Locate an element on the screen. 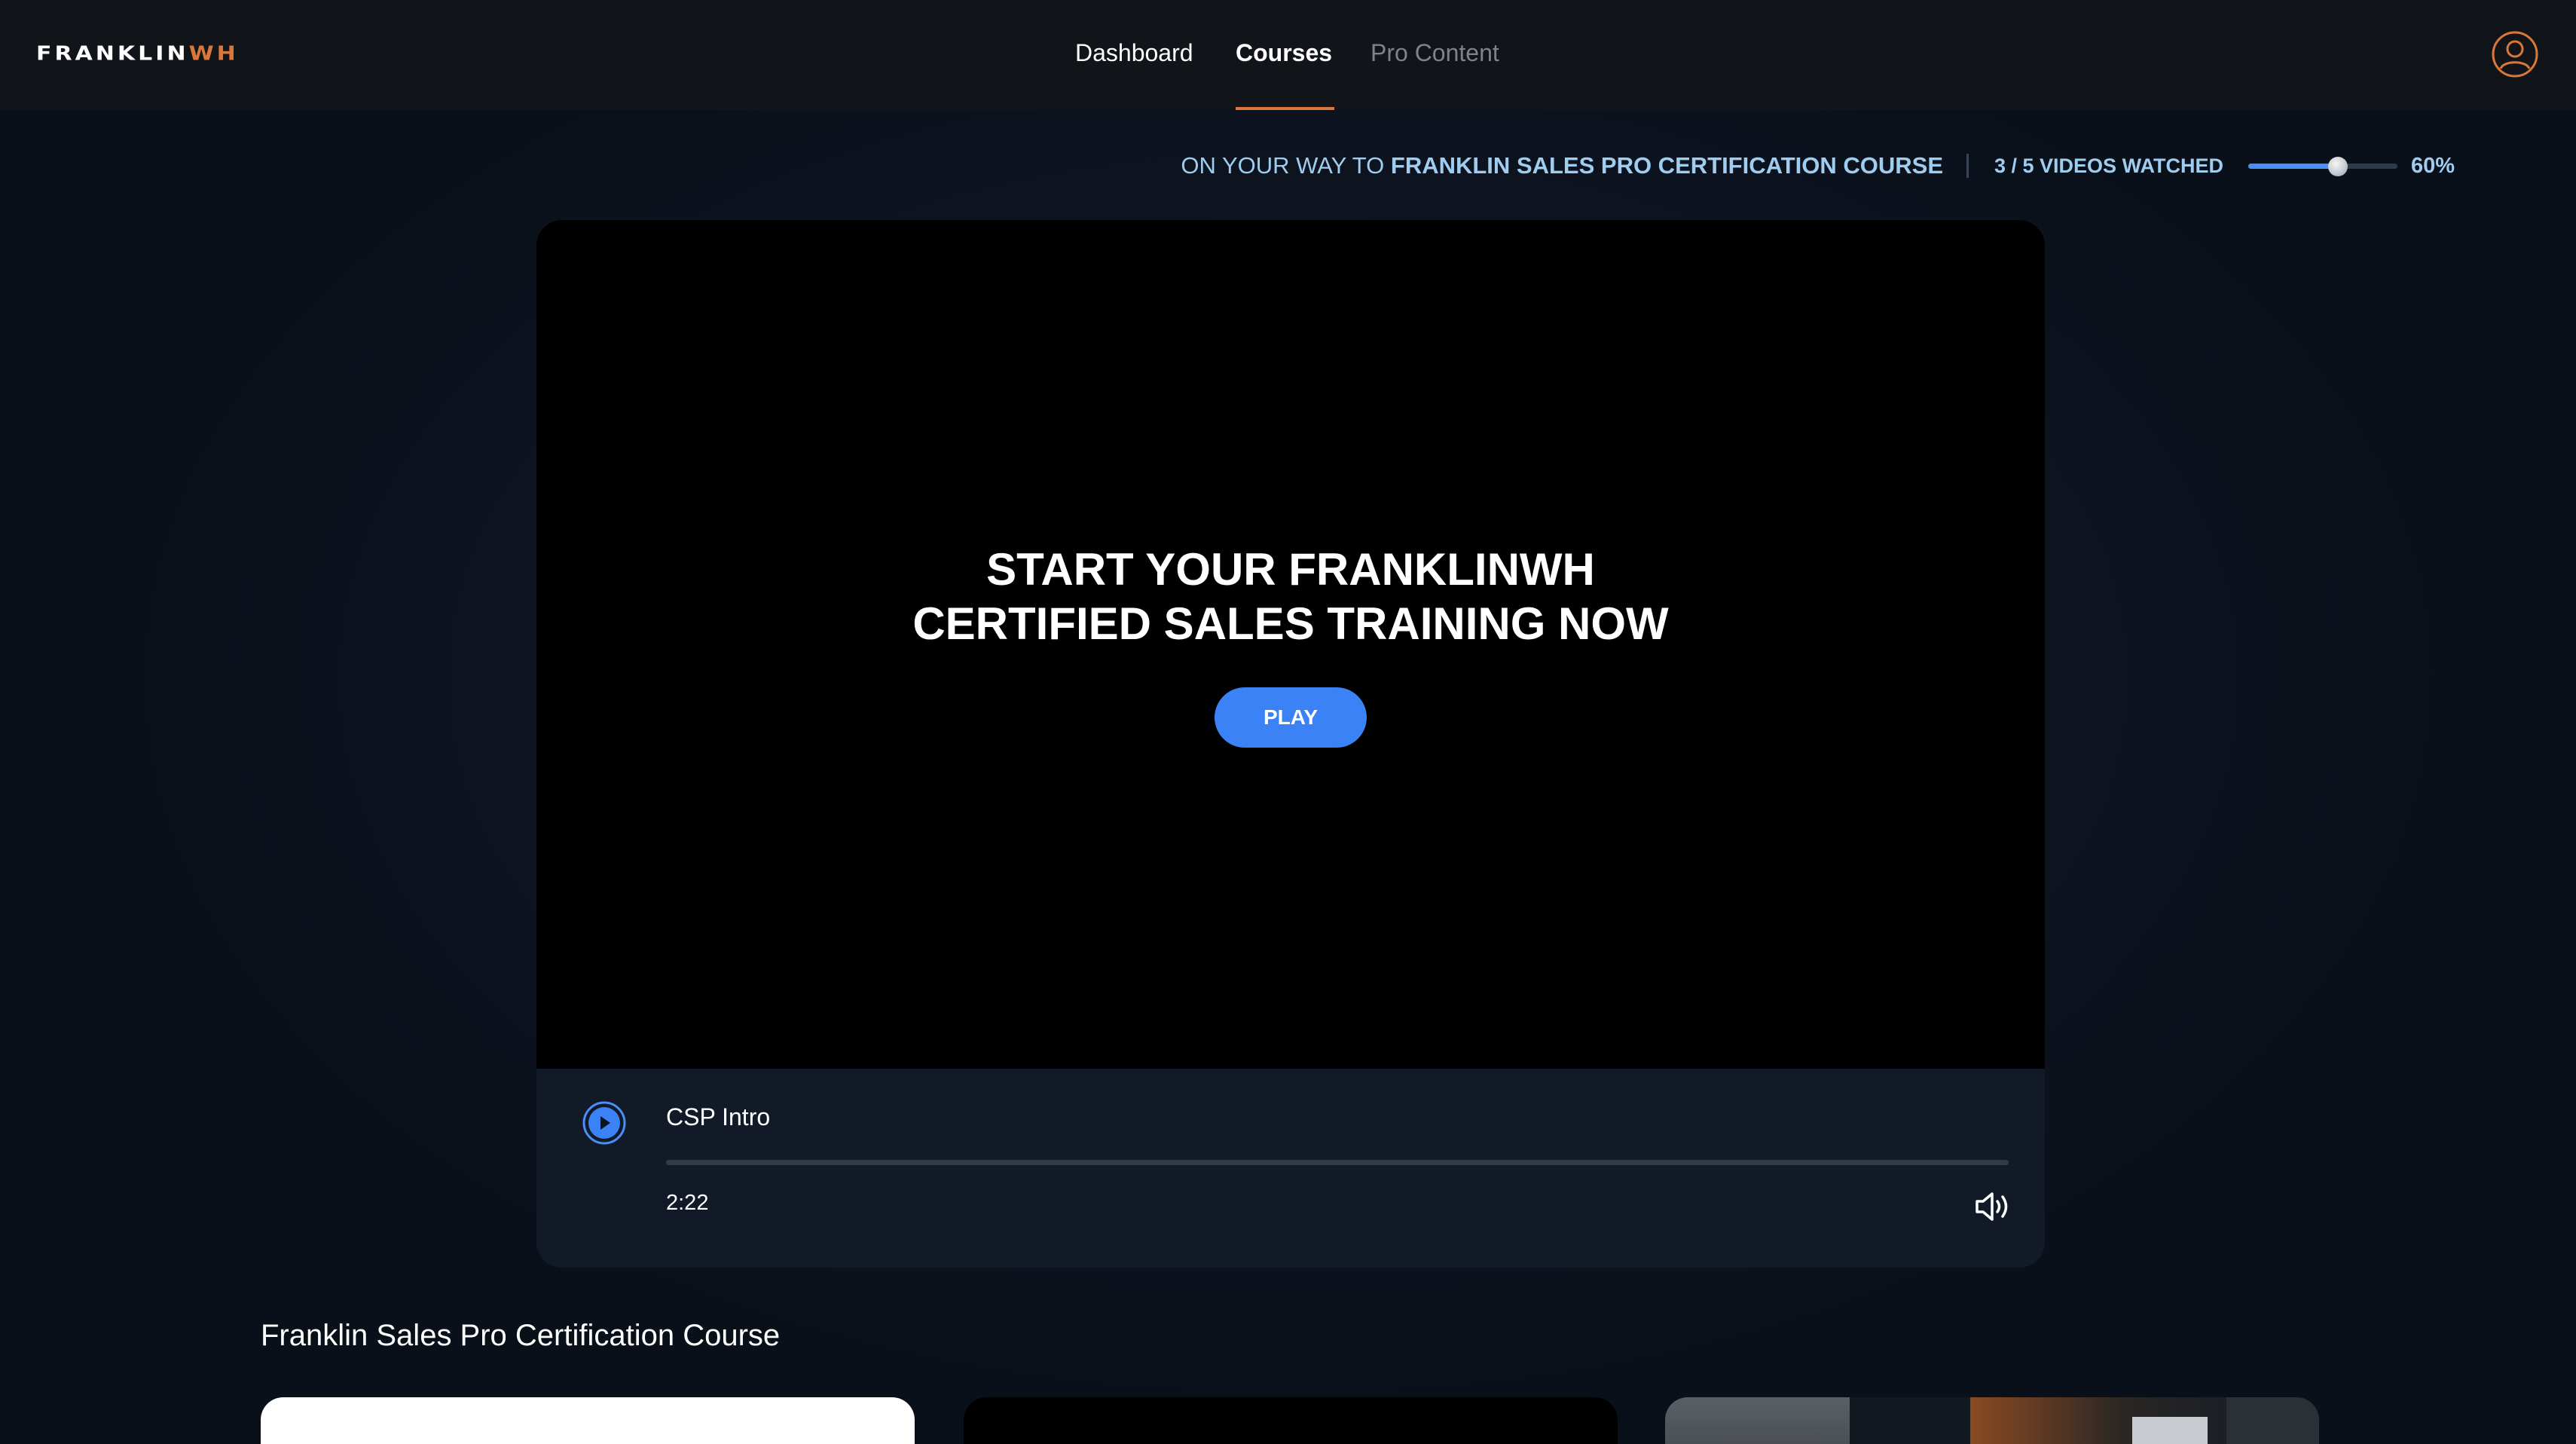 This screenshot has width=2576, height=1444. play-circle-icon is located at coordinates (604, 1123).